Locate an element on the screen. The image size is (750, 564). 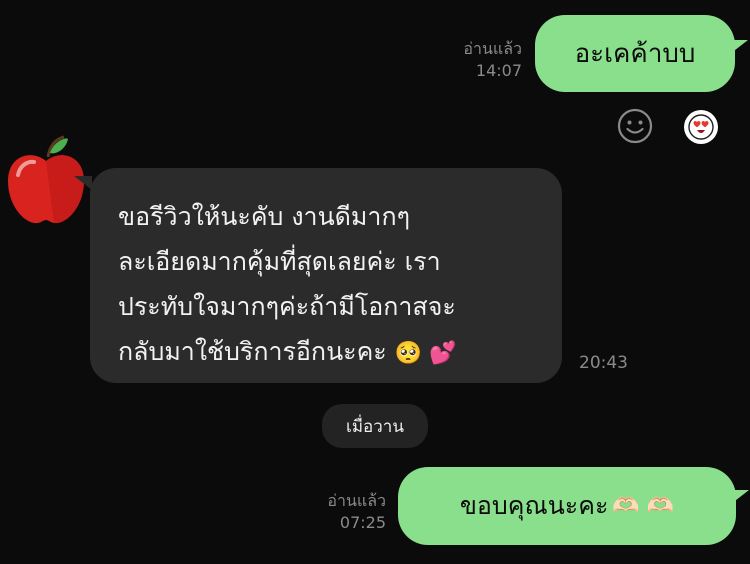
message-line: กลับมาใช้บริการอีกนะคะ is located at coordinates (252, 351).